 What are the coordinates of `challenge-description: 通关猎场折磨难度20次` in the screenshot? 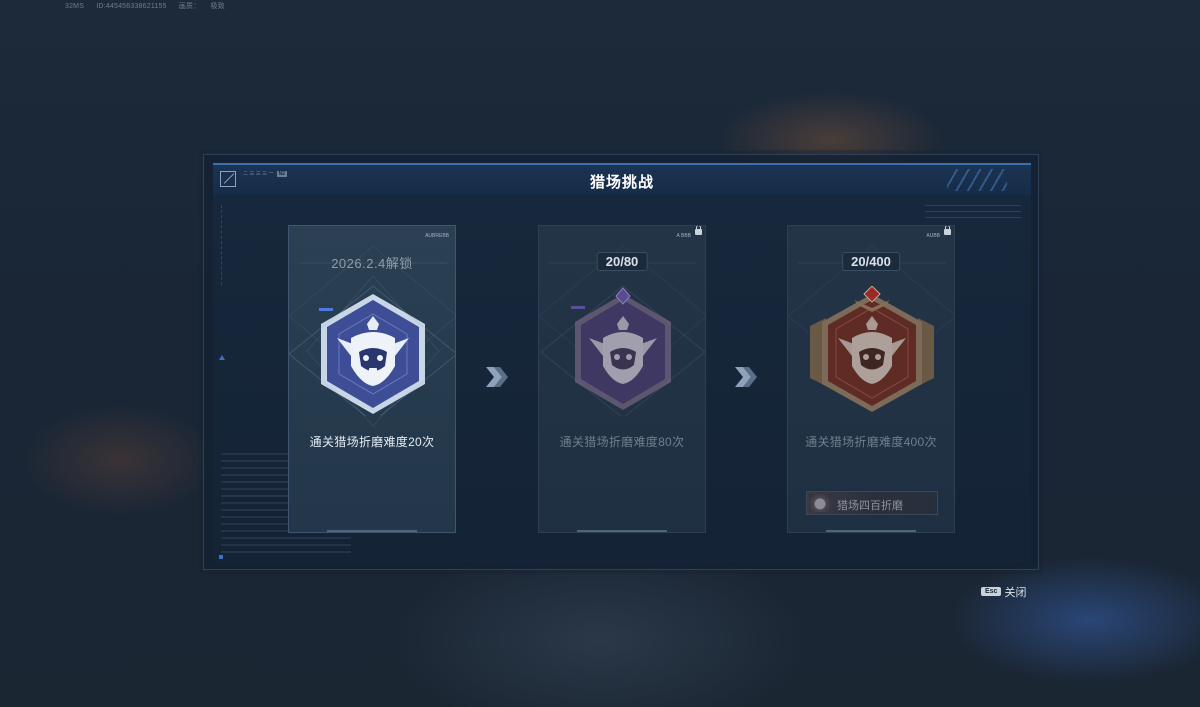 It's located at (372, 442).